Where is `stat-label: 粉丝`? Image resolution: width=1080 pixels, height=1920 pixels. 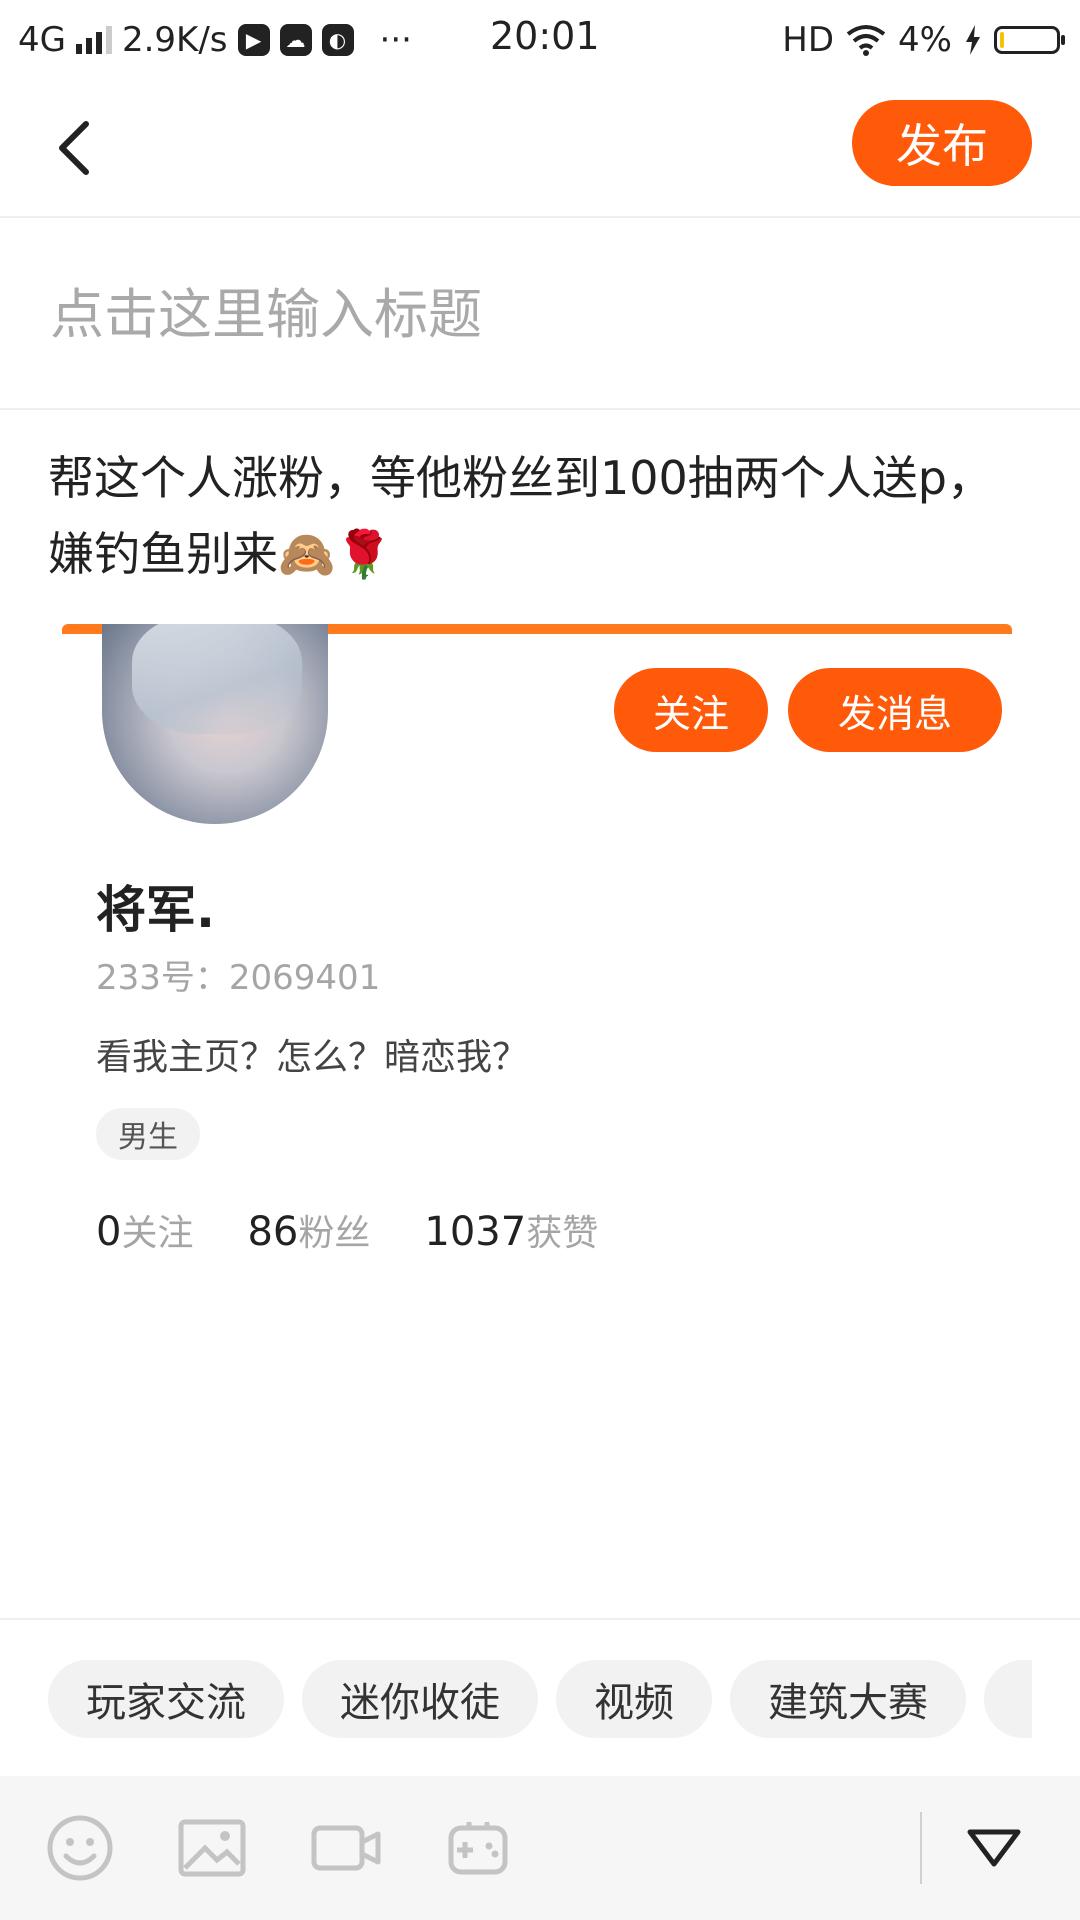 stat-label: 粉丝 is located at coordinates (334, 1233).